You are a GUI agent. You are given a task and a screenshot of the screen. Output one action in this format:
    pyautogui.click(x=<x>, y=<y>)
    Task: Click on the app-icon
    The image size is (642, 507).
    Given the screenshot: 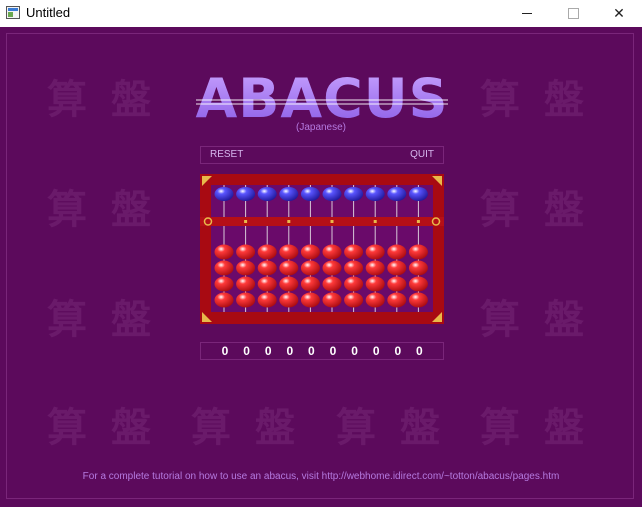 What is the action you would take?
    pyautogui.click(x=13, y=12)
    